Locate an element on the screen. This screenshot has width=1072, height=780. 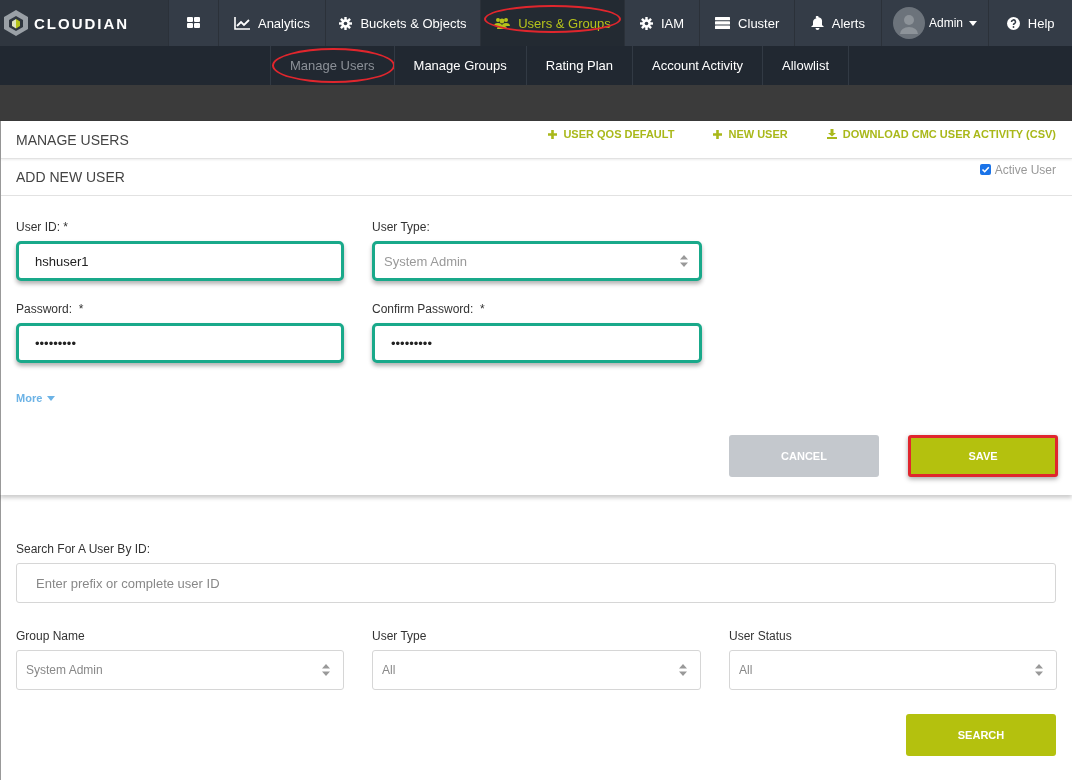
line-chart-icon is located at coordinates (241, 23).